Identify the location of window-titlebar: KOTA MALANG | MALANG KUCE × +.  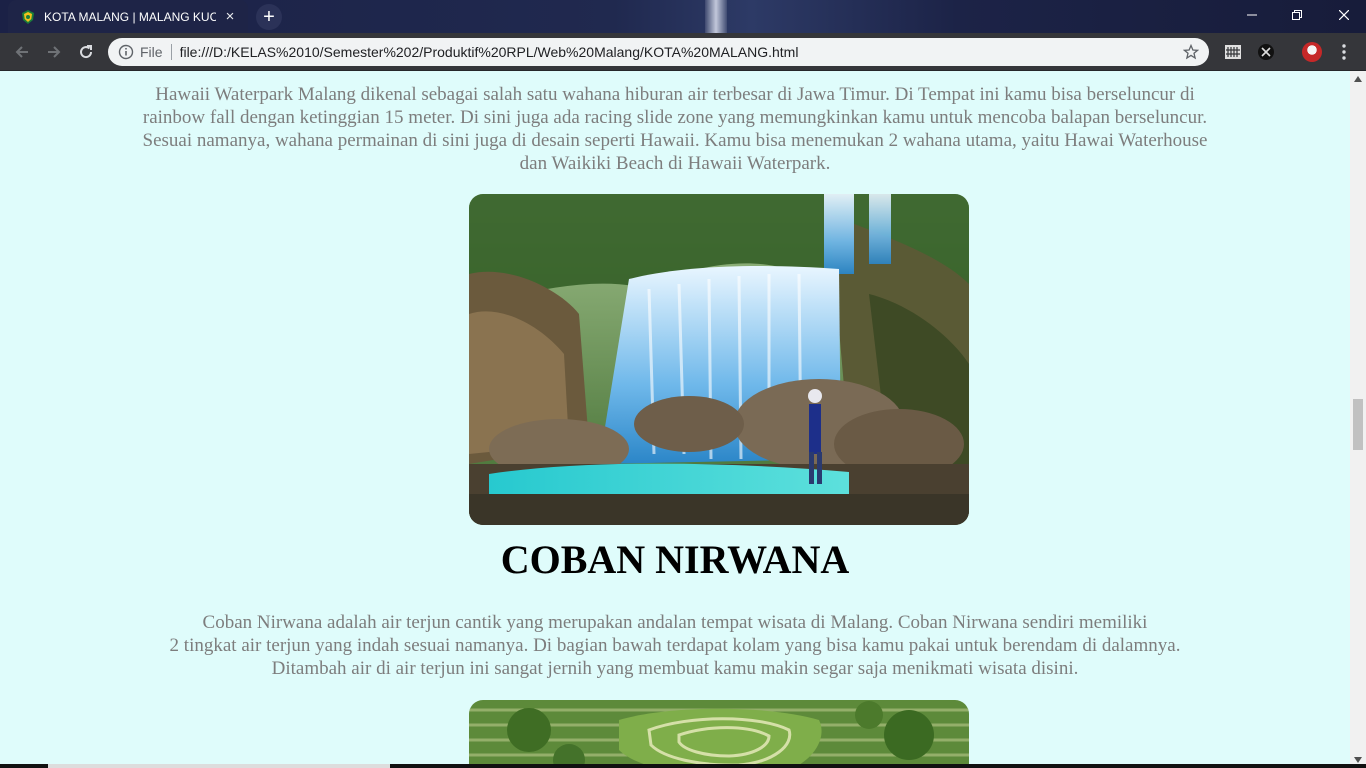
(683, 16).